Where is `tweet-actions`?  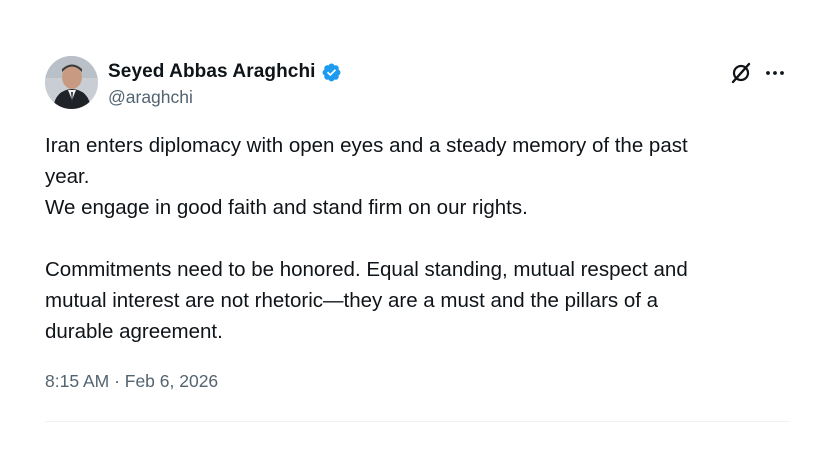 tweet-actions is located at coordinates (758, 75).